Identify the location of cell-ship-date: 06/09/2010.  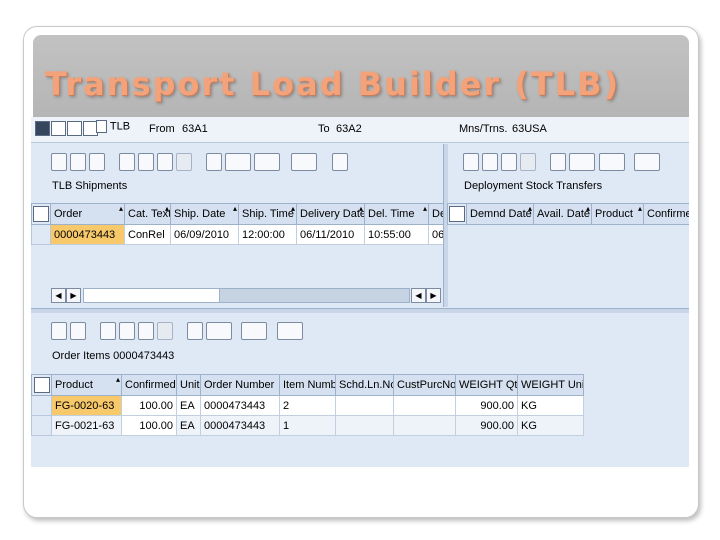
(204, 234).